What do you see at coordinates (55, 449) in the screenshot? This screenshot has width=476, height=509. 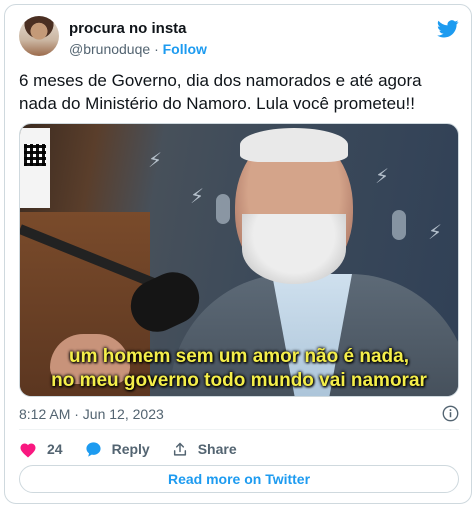 I see `like-count: 24` at bounding box center [55, 449].